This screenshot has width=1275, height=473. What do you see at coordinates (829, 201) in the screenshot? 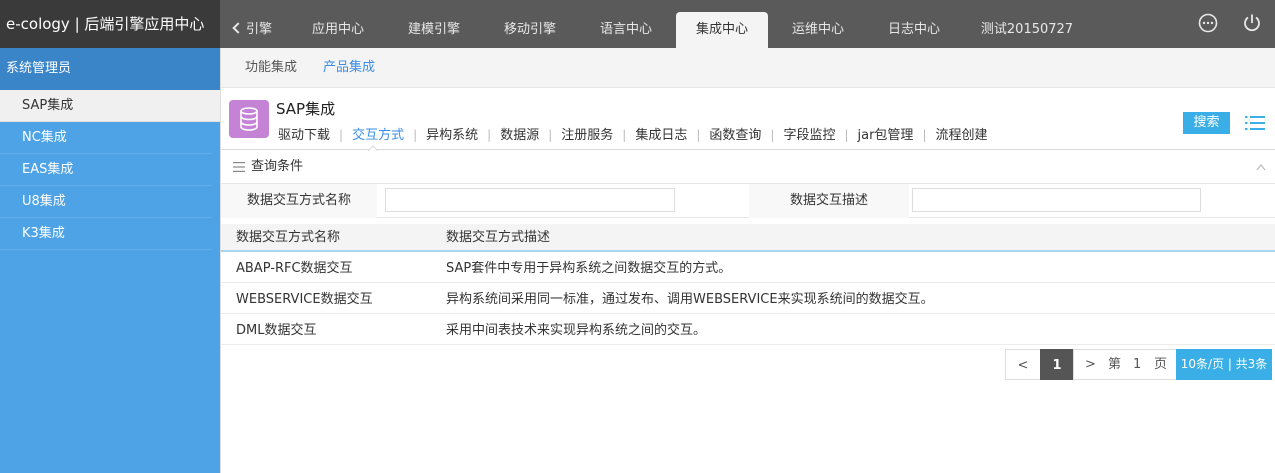
I see `filter-label-desc: 数据交互描述` at bounding box center [829, 201].